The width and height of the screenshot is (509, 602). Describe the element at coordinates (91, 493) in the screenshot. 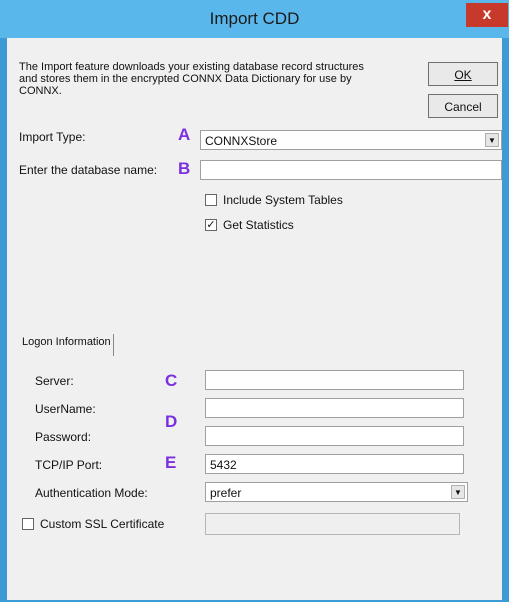

I see `auth-mode-label: Authentication Mode:` at that location.